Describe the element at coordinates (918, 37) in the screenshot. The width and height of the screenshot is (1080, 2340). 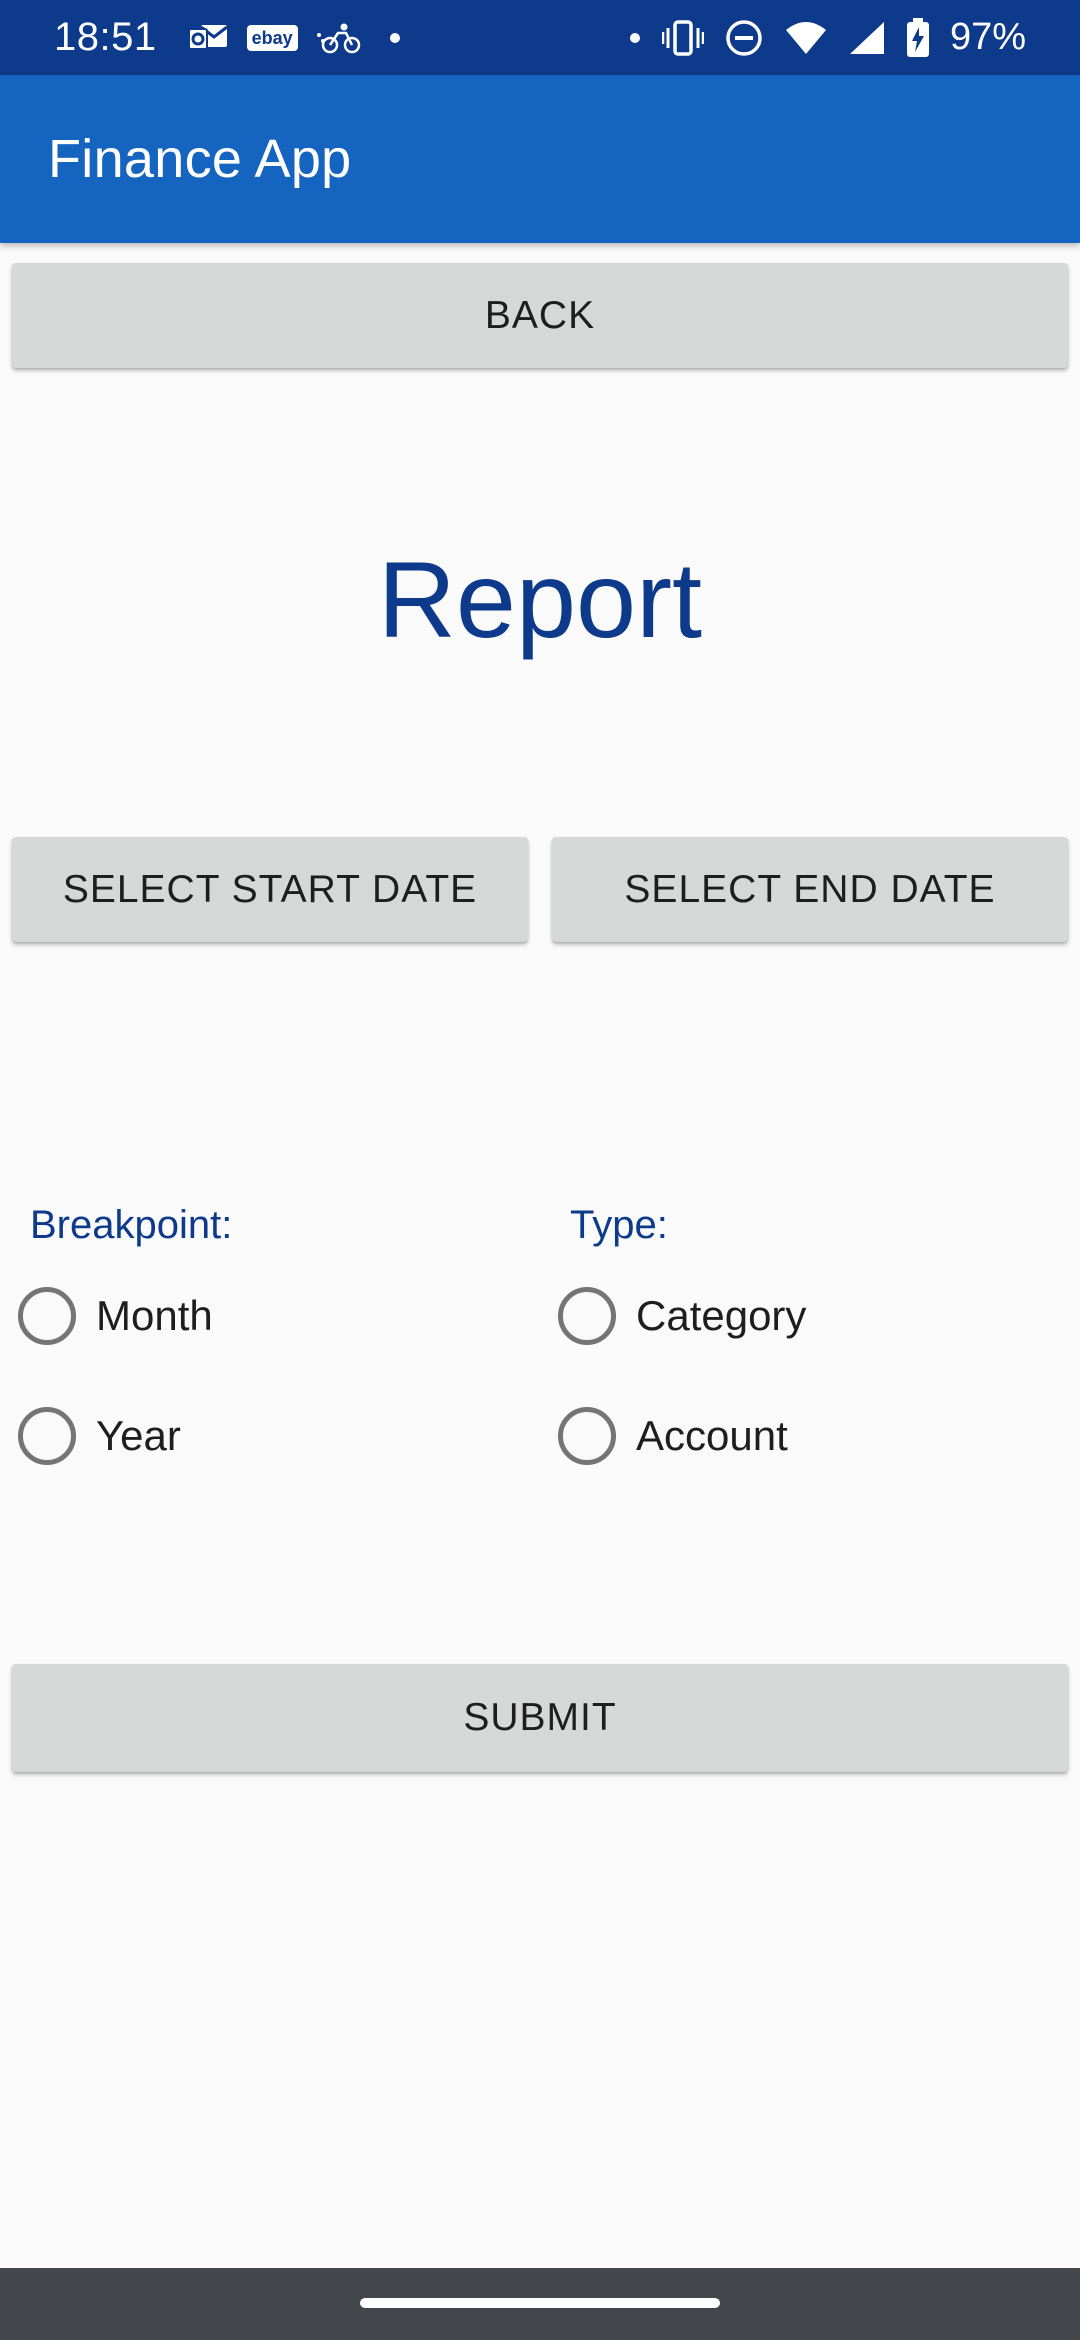
I see `battery-charging-icon` at that location.